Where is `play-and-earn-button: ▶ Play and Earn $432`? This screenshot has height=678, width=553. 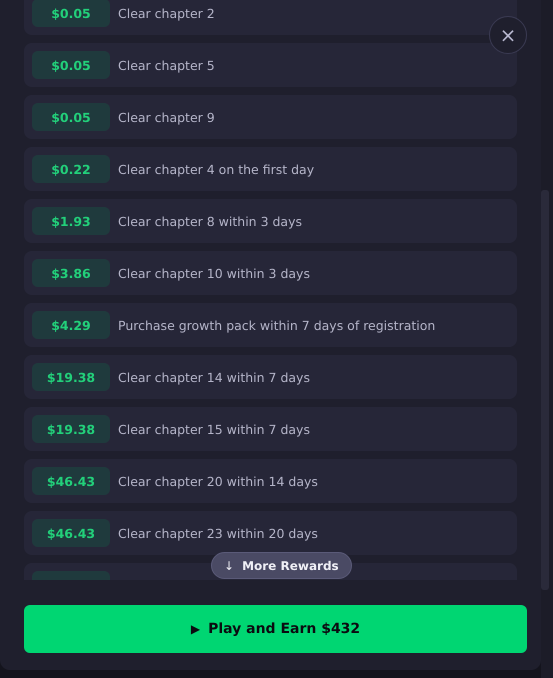 play-and-earn-button: ▶ Play and Earn $432 is located at coordinates (275, 629).